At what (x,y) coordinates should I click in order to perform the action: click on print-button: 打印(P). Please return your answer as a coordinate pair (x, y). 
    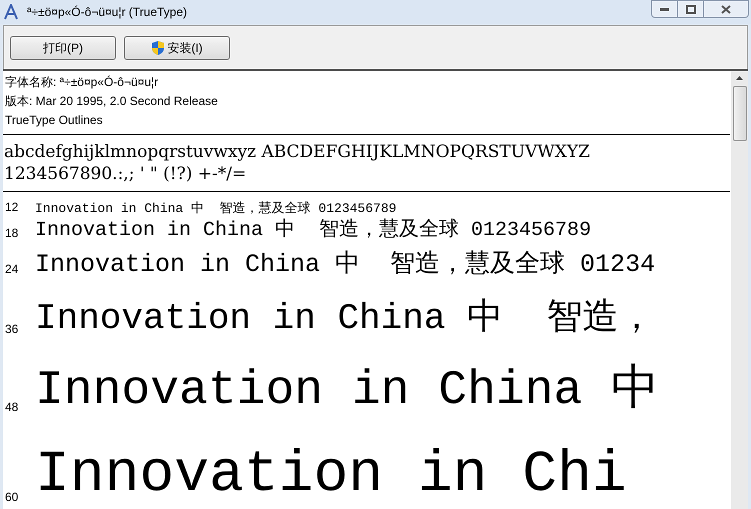
    Looking at the image, I should click on (63, 48).